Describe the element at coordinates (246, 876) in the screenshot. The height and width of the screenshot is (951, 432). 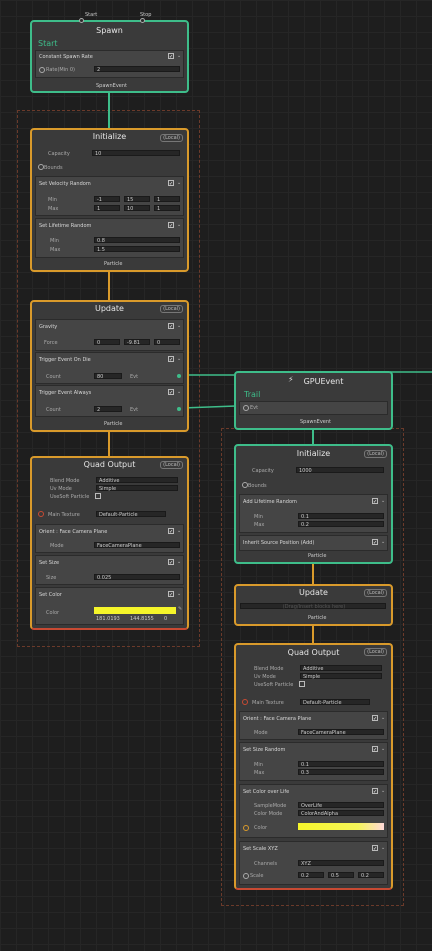
I see `scale-port-icon` at that location.